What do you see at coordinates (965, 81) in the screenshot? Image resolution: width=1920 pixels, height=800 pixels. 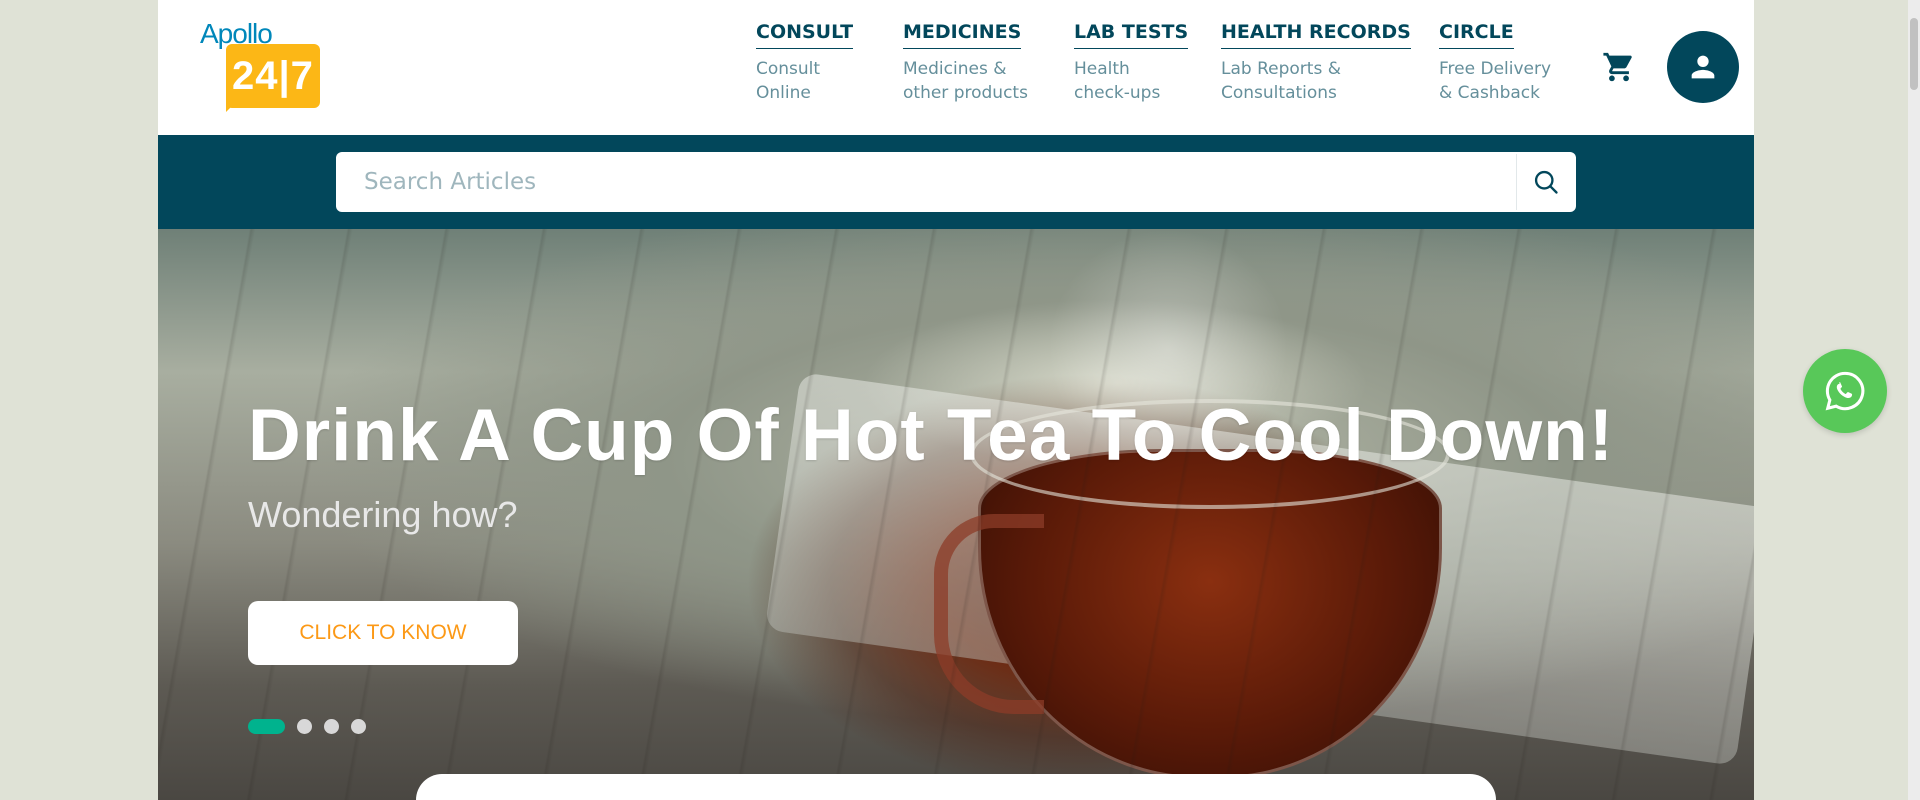 I see `nav-medicines-subtitle: Medicines & other products` at bounding box center [965, 81].